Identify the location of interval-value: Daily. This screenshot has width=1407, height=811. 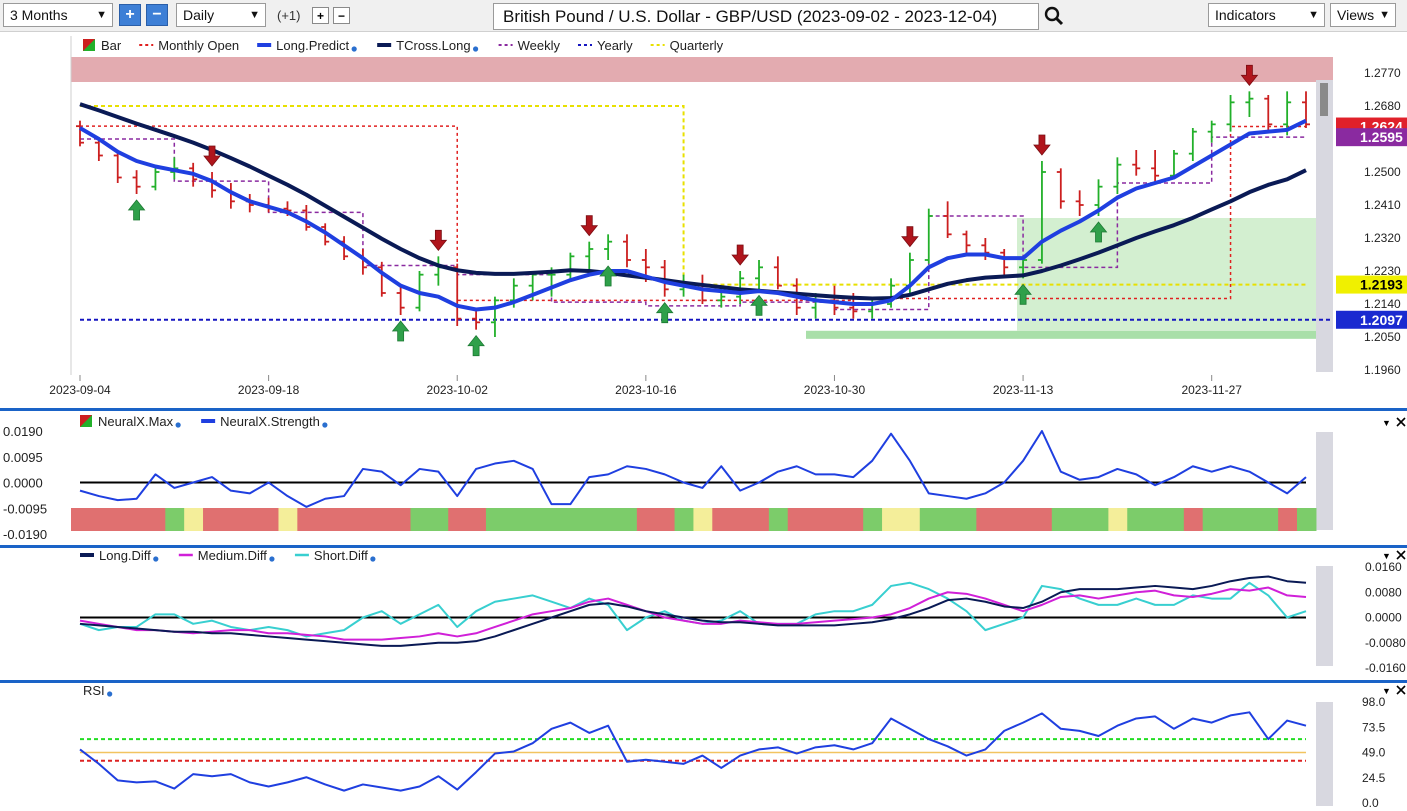
(199, 15).